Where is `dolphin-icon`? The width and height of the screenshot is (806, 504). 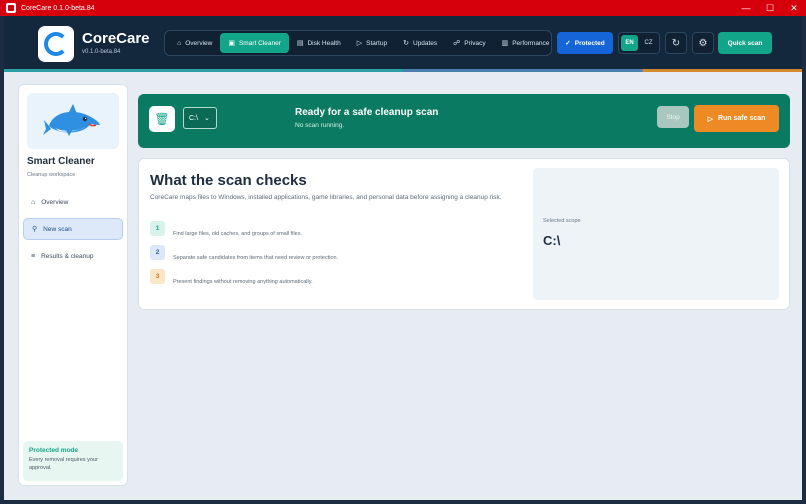 dolphin-icon is located at coordinates (71, 120).